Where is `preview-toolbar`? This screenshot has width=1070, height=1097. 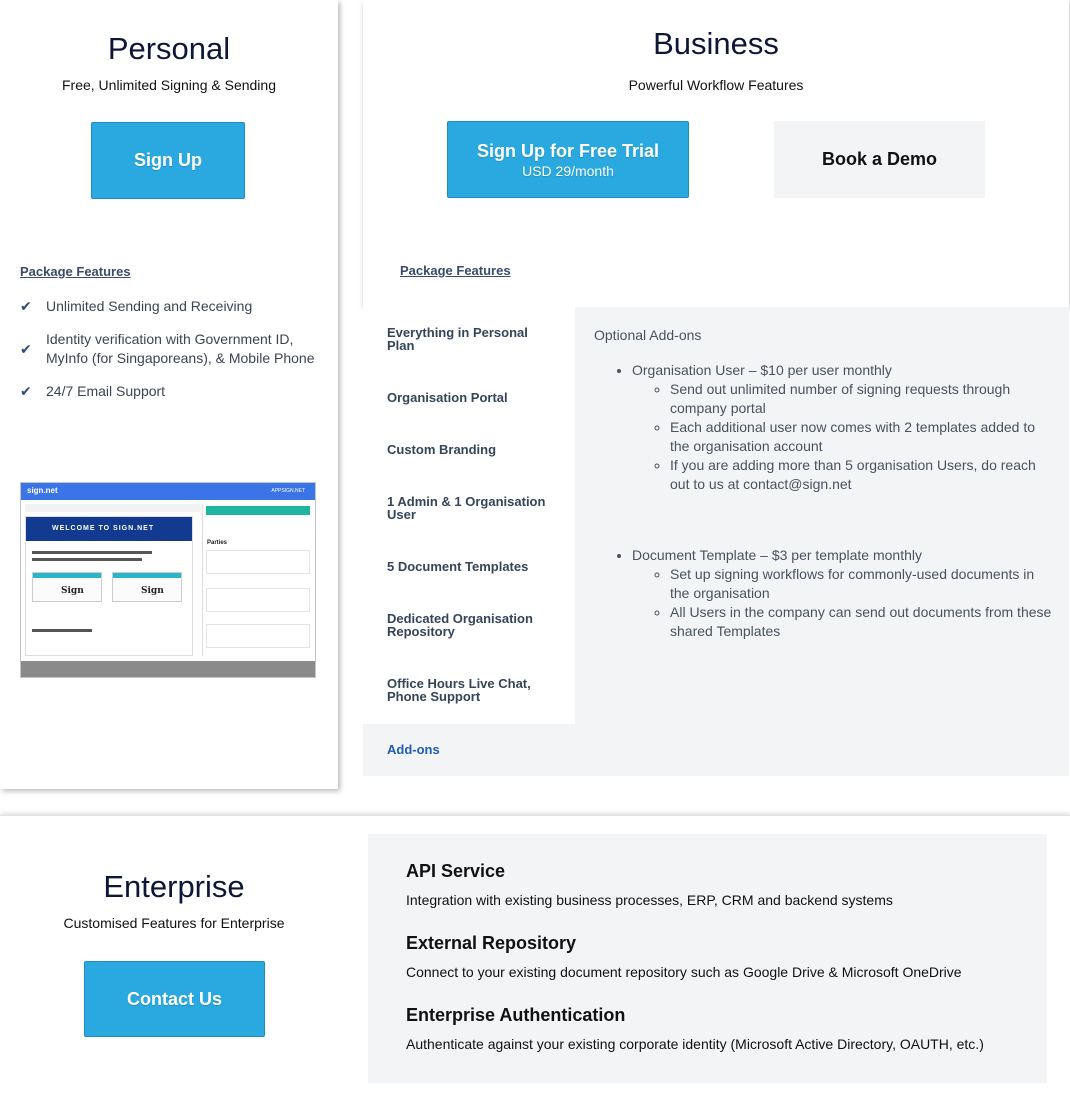
preview-toolbar is located at coordinates (113, 508).